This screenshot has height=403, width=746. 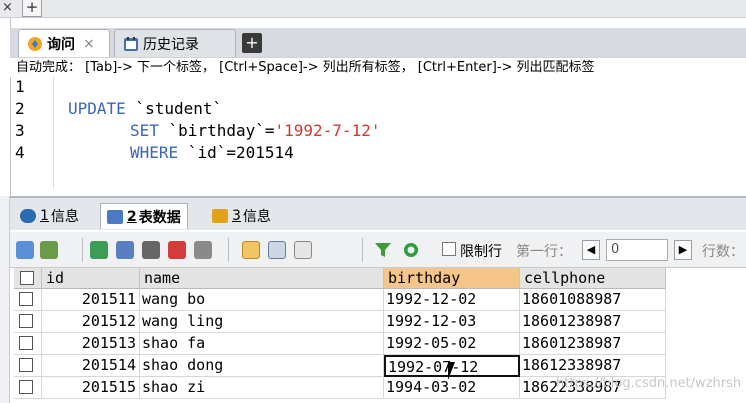 What do you see at coordinates (252, 43) in the screenshot?
I see `add-tab-button: +` at bounding box center [252, 43].